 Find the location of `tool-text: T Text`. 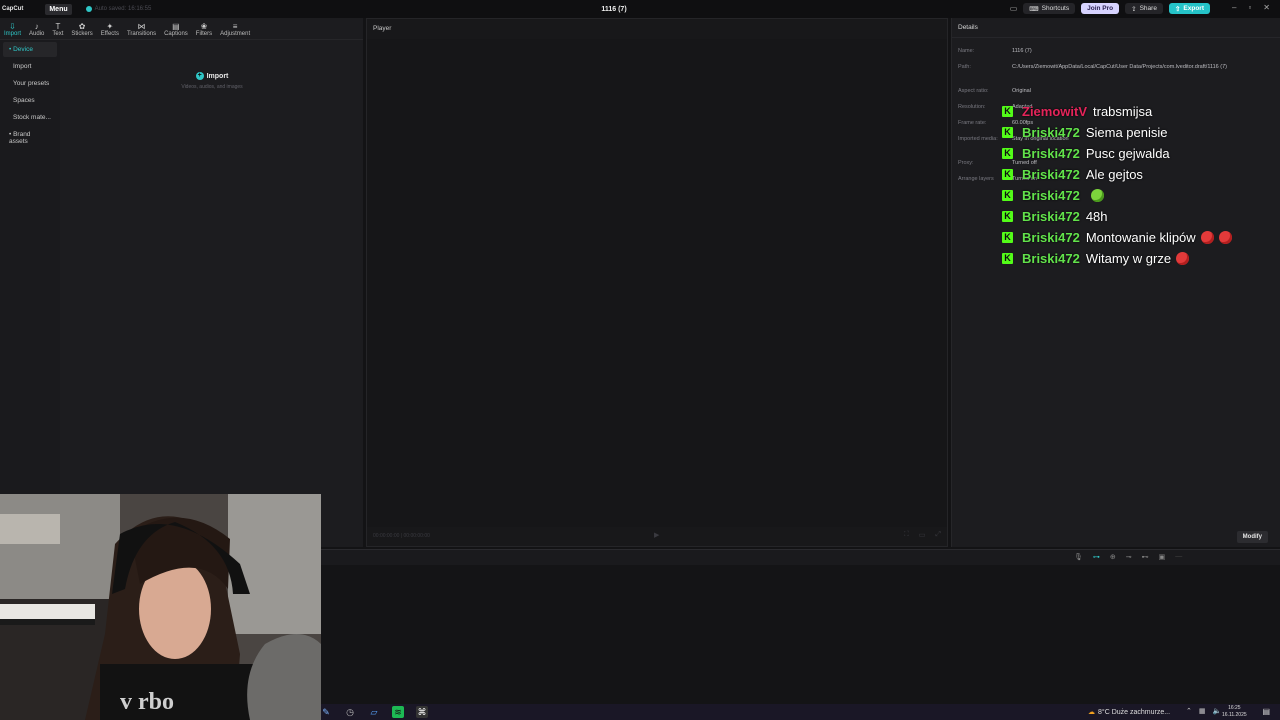

tool-text: T Text is located at coordinates (57, 29).